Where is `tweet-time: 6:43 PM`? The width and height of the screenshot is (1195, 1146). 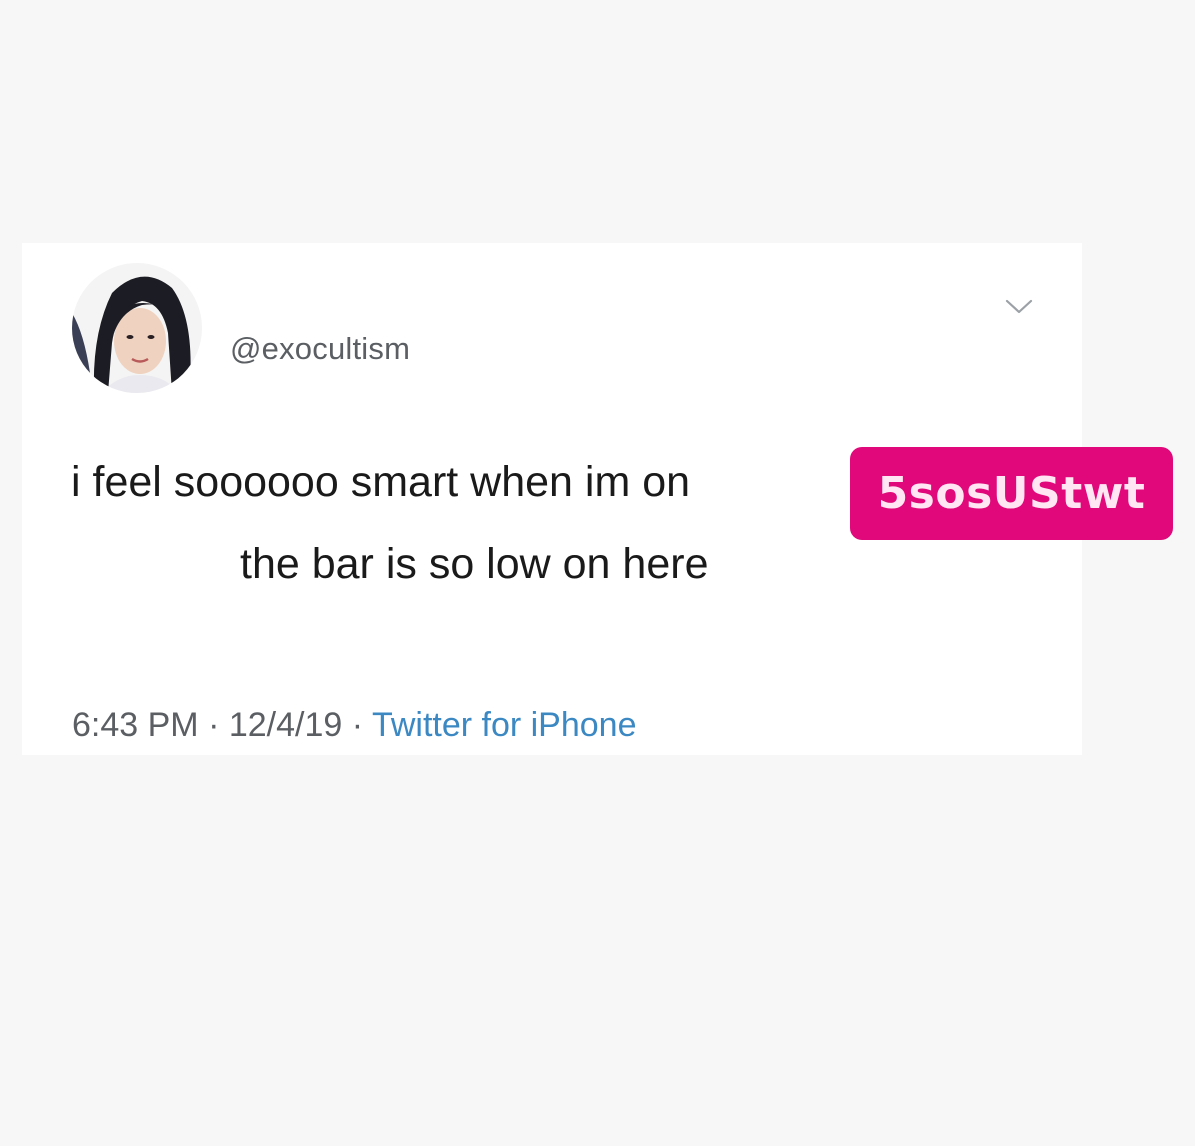 tweet-time: 6:43 PM is located at coordinates (135, 725).